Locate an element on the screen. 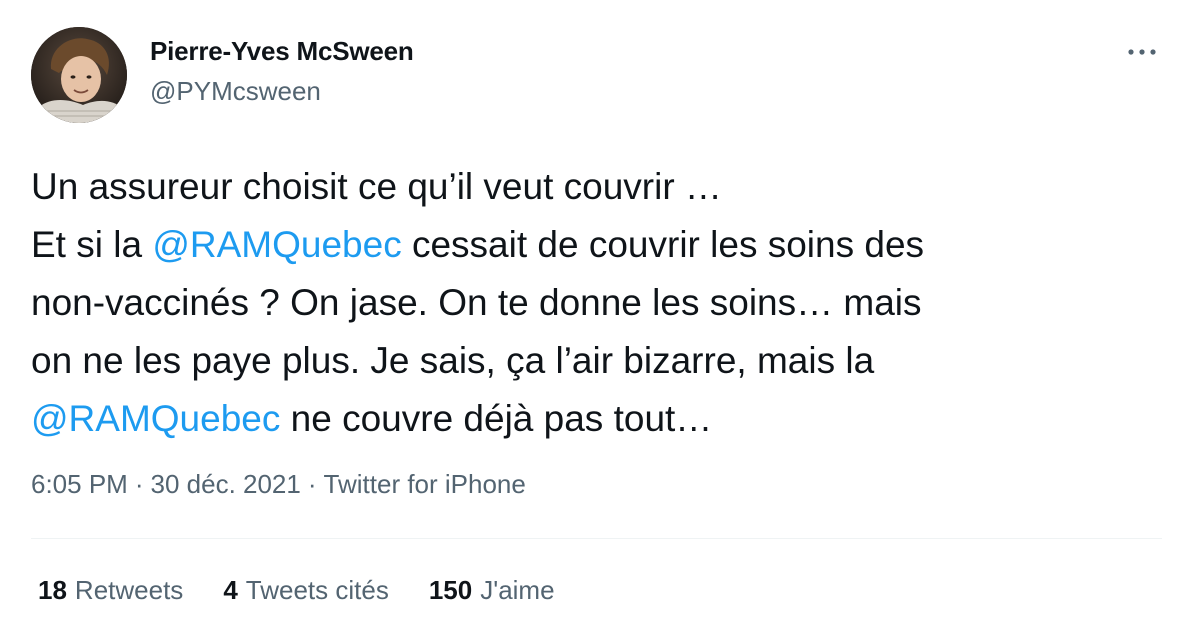 This screenshot has height=628, width=1190. likes-stat: 150 J'aime is located at coordinates (492, 590).